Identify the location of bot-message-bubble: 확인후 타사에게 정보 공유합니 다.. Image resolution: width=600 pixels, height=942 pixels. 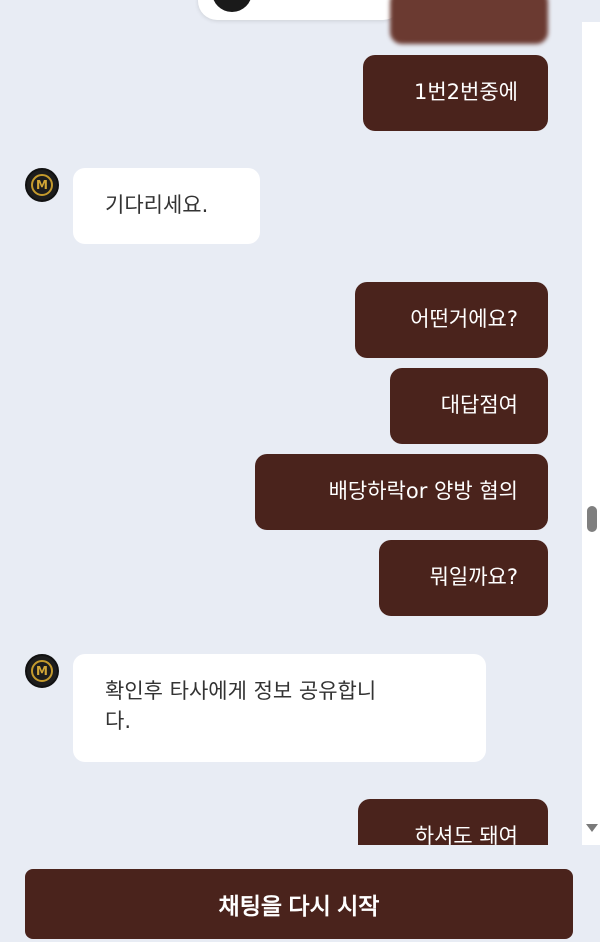
(279, 708).